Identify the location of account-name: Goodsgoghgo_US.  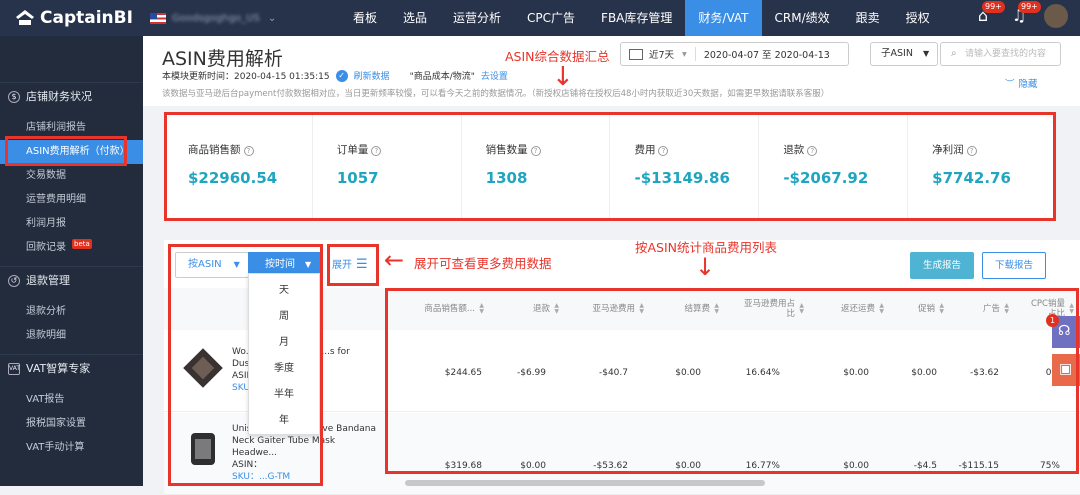
(216, 18).